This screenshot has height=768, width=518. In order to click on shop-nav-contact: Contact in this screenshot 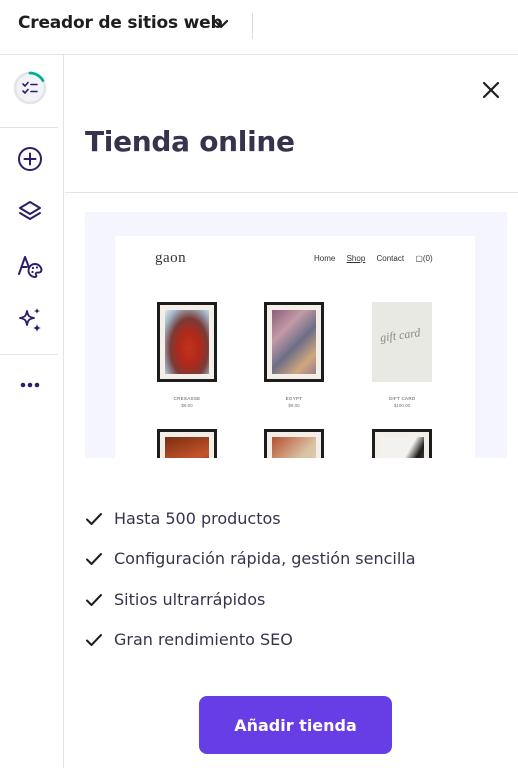, I will do `click(390, 258)`.